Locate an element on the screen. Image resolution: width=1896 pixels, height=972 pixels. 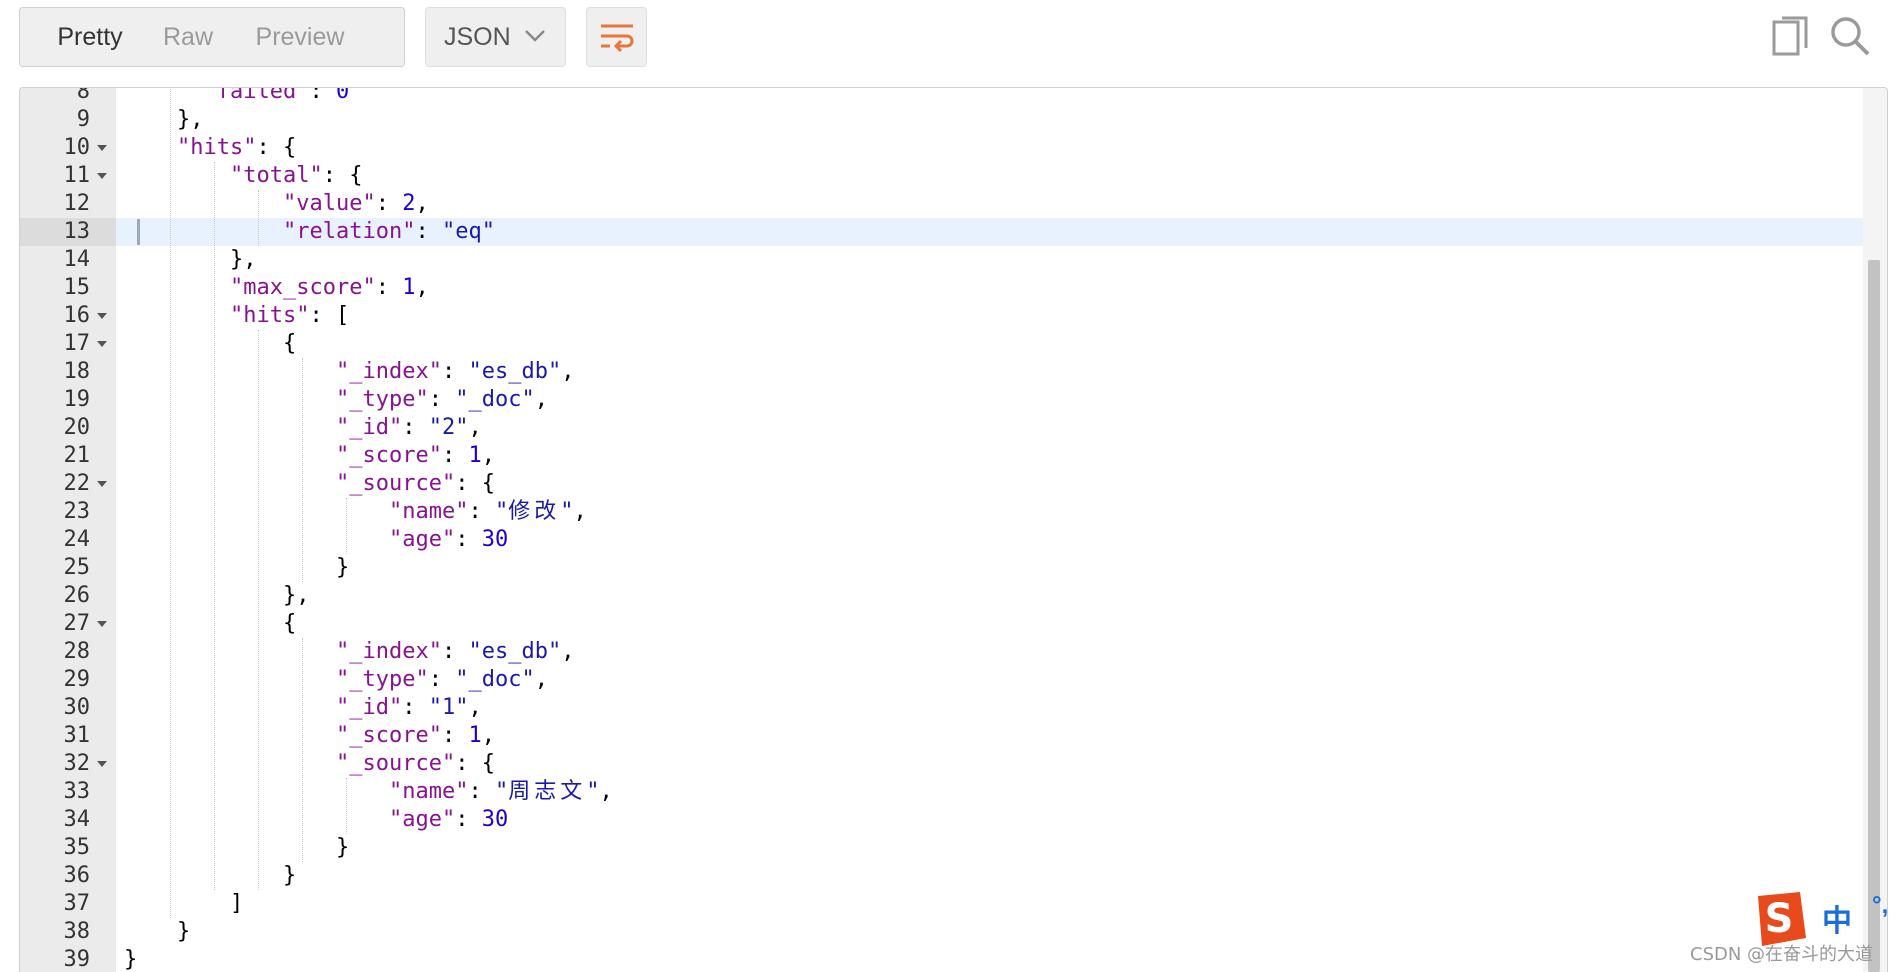
line-number: 16 is located at coordinates (77, 315).